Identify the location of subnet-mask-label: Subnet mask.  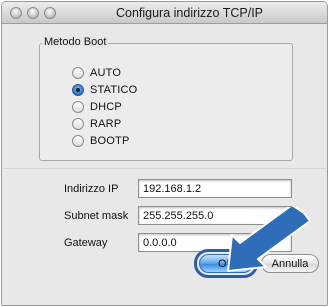
(96, 216).